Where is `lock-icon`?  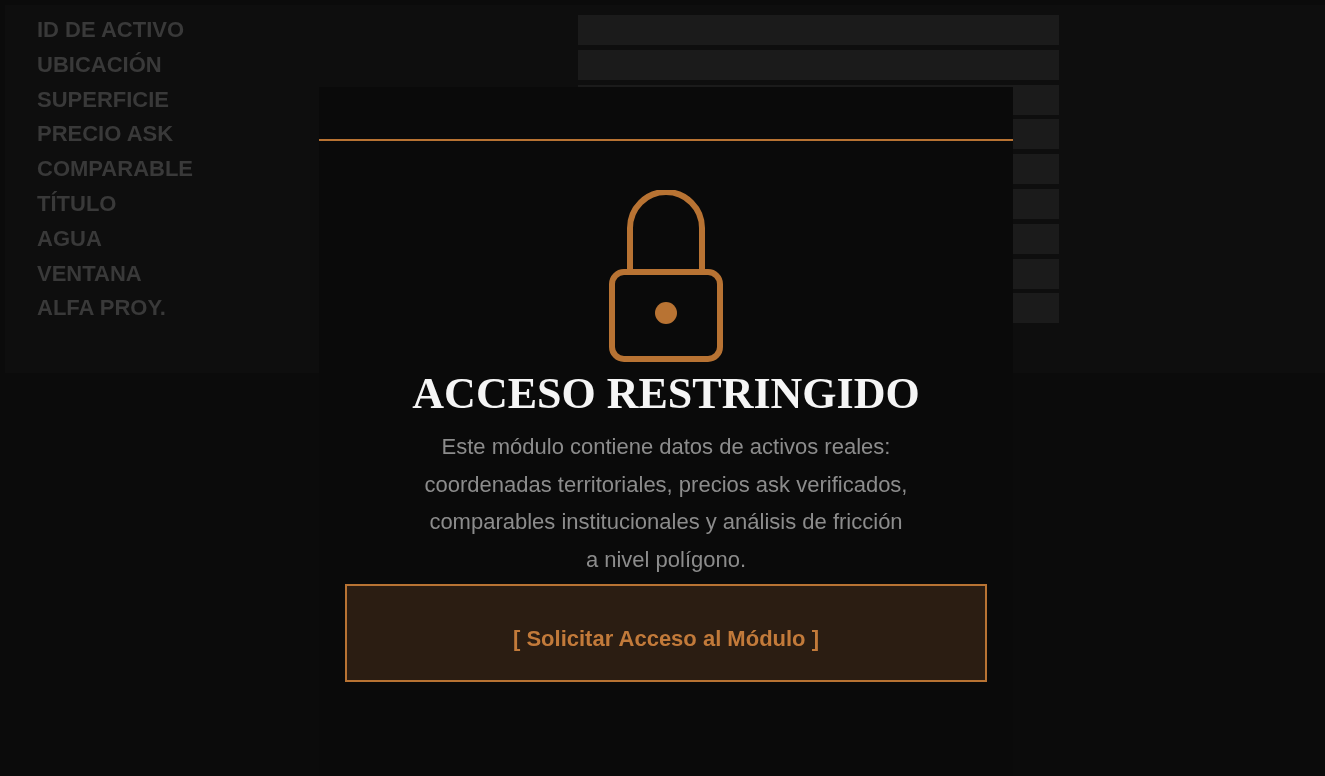
lock-icon is located at coordinates (666, 276).